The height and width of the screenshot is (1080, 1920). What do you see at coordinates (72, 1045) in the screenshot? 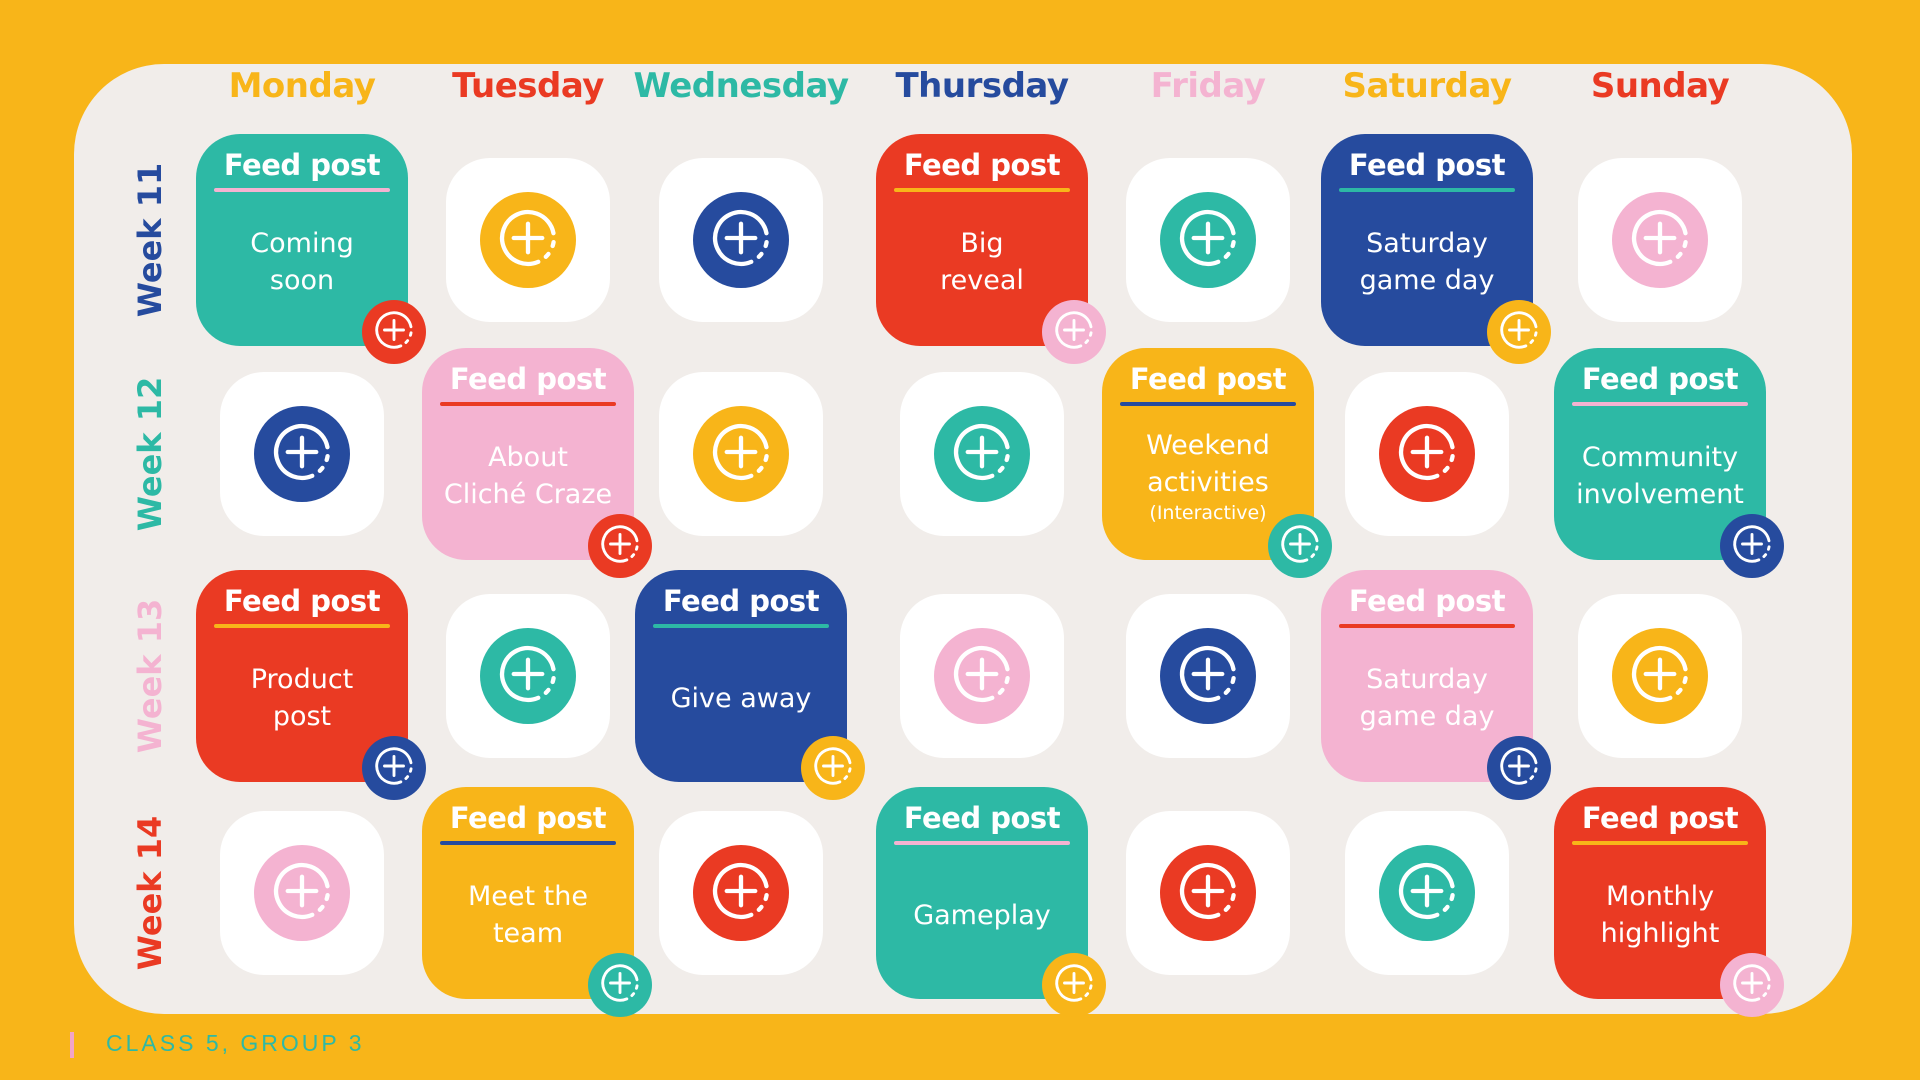
I see `footer-accent-bar` at bounding box center [72, 1045].